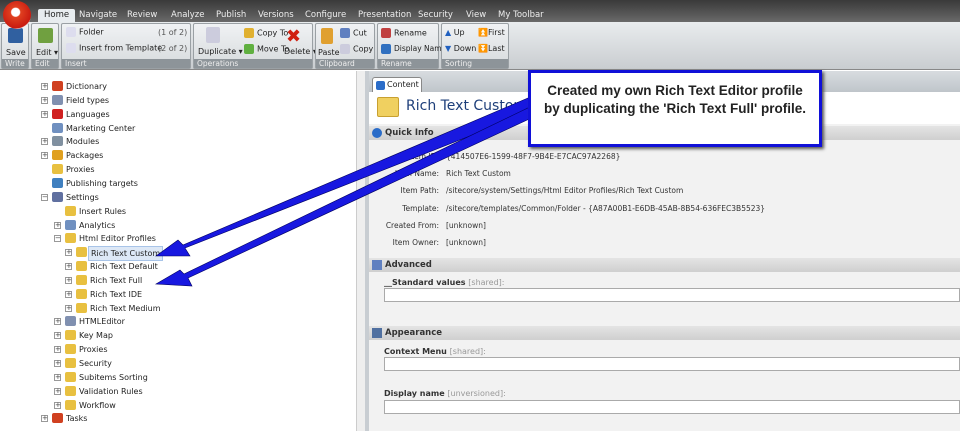 This screenshot has width=960, height=431. What do you see at coordinates (675, 90) in the screenshot?
I see `callout-line: Created my own Rich Text Editor profile` at bounding box center [675, 90].